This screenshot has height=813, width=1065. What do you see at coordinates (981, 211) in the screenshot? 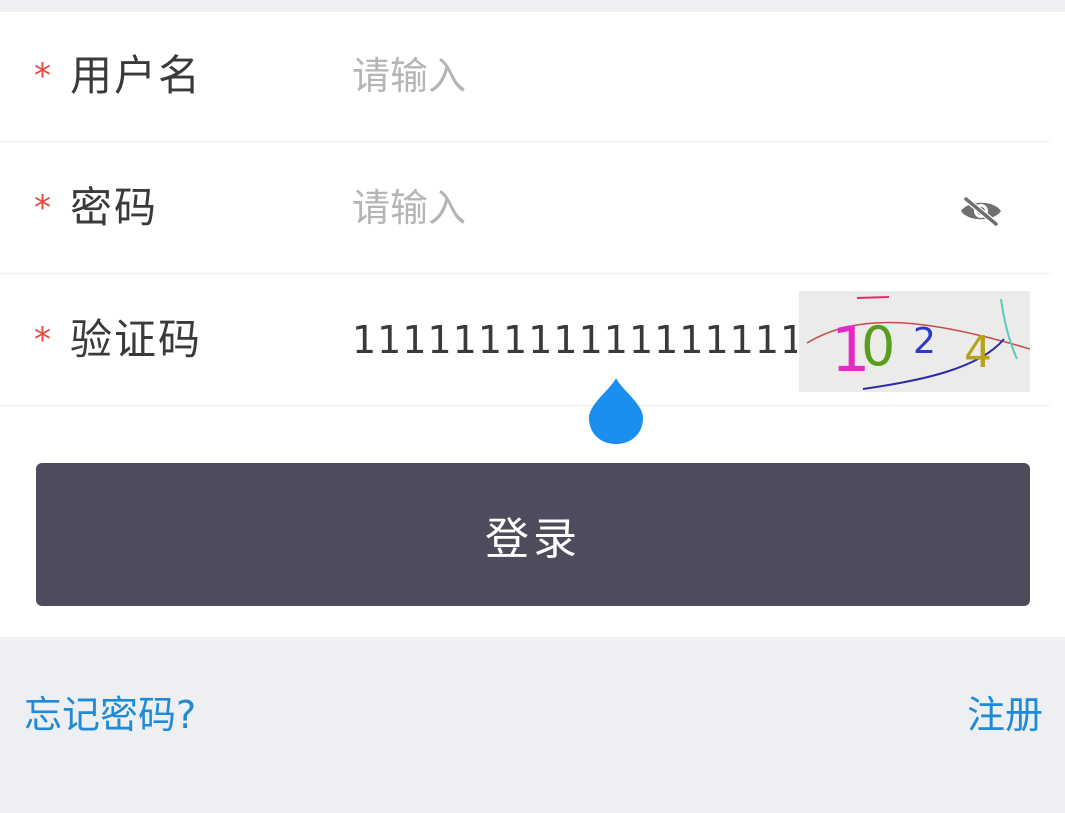
I see `eye-off-icon` at bounding box center [981, 211].